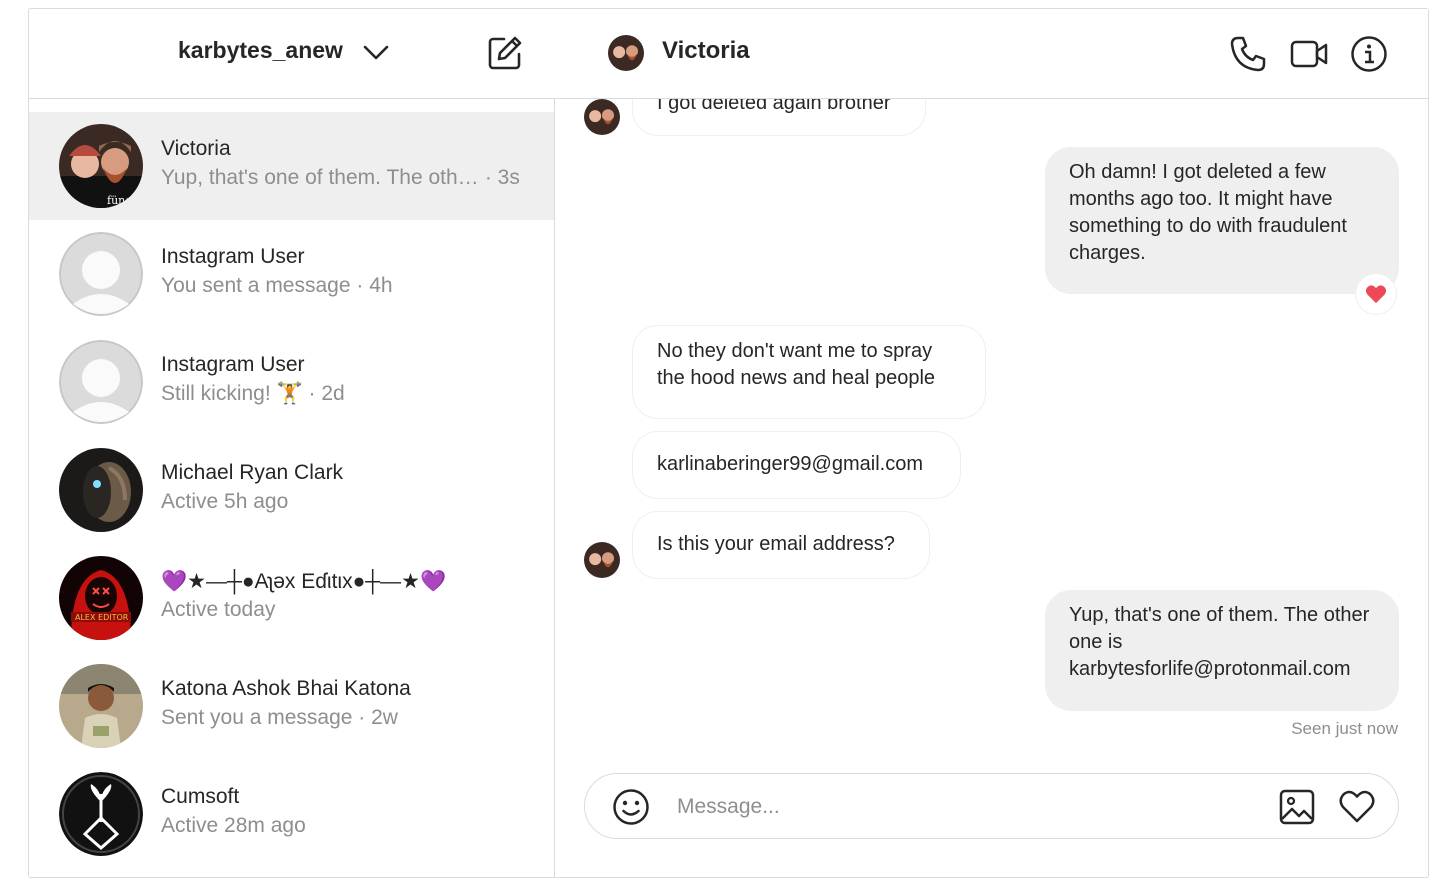  I want to click on message-bubble-incoming: Is this your email address?, so click(781, 545).